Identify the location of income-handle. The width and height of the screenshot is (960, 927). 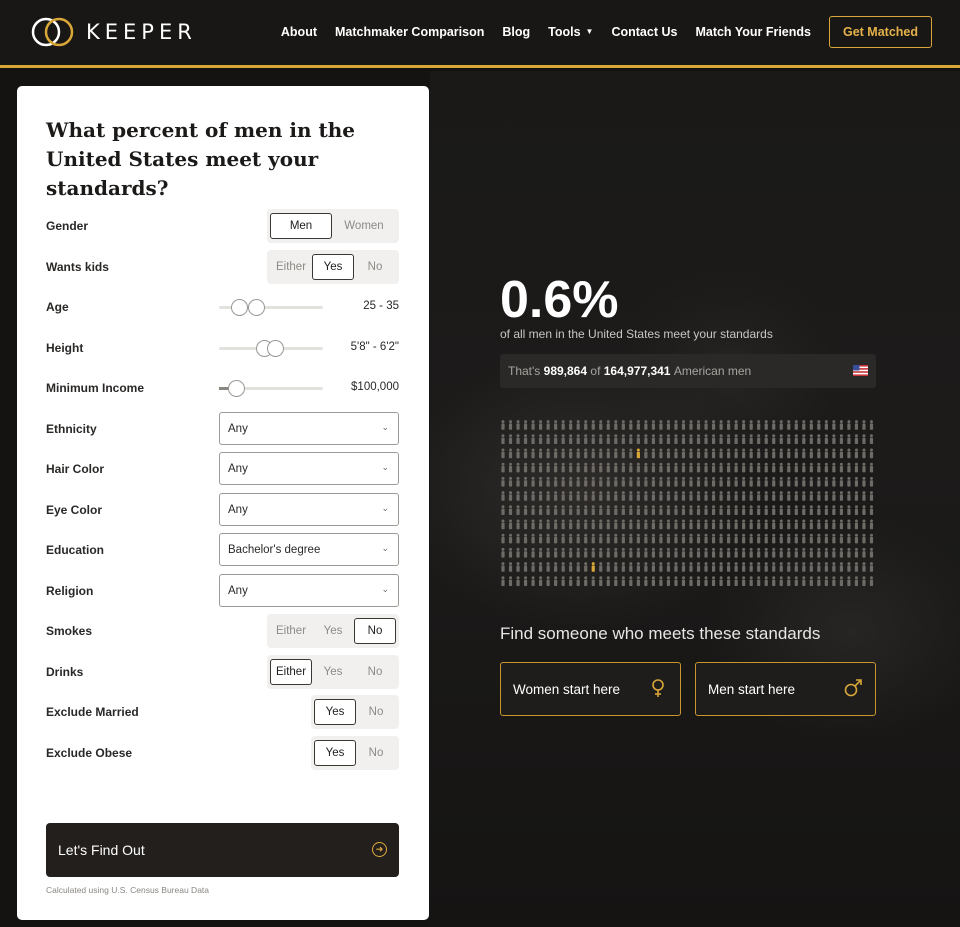
(236, 388).